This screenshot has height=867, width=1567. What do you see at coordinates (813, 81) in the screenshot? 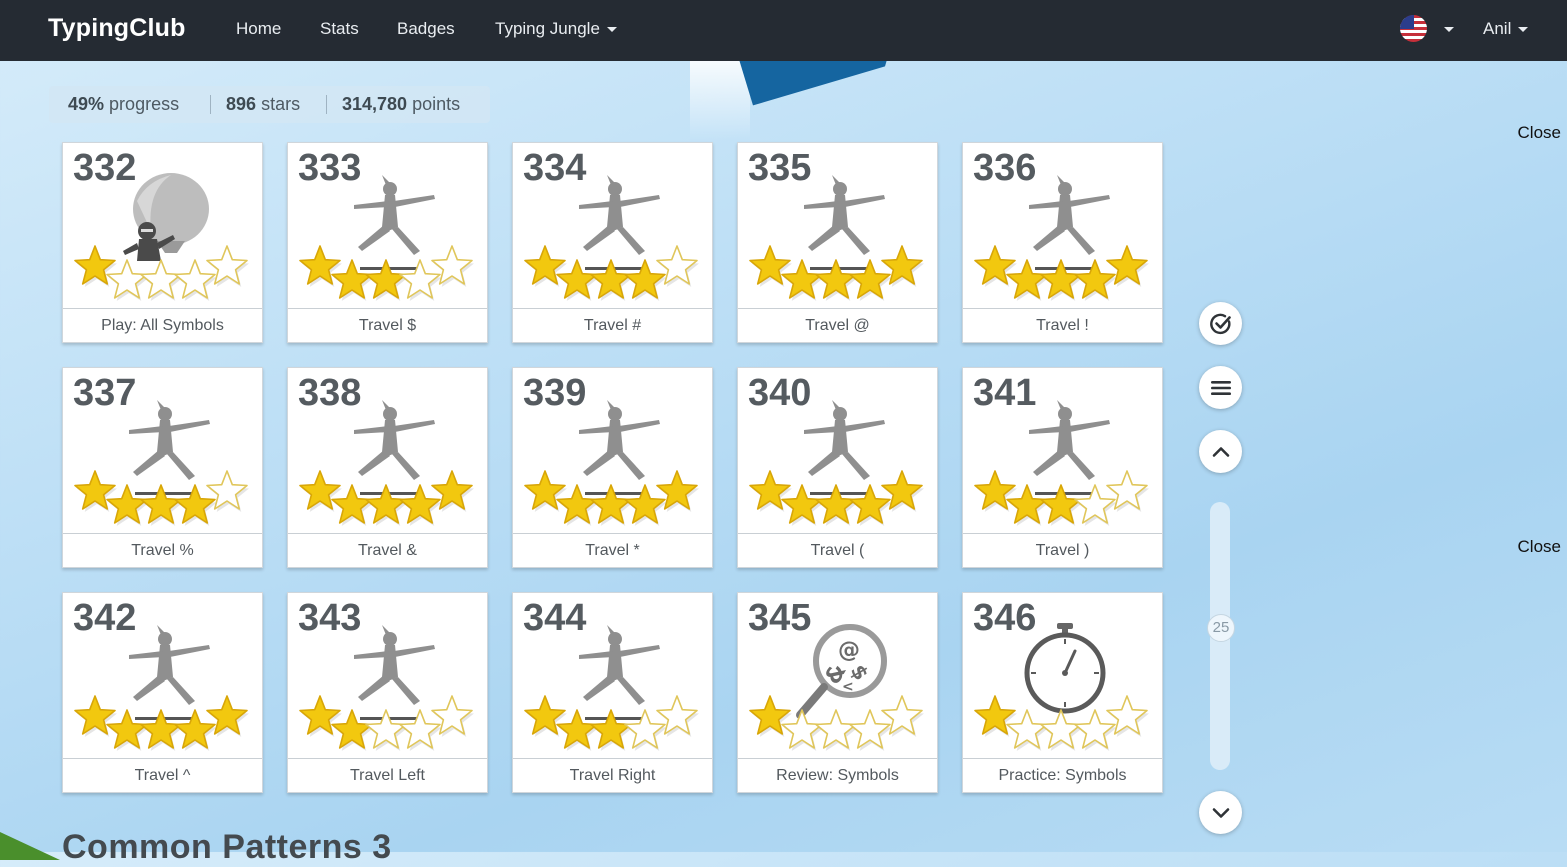
I see `background-shard` at bounding box center [813, 81].